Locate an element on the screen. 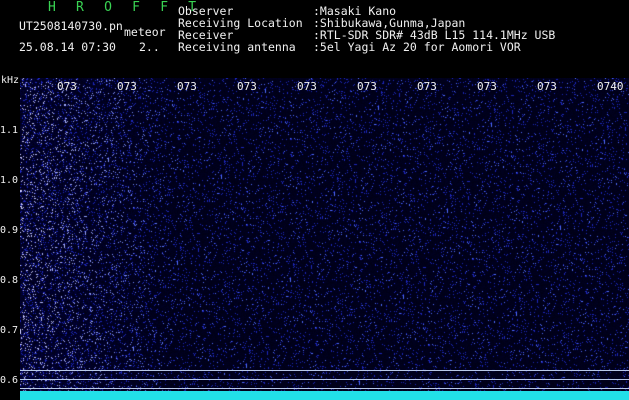 This screenshot has height=400, width=629. y-tick-0-8: 0.8 is located at coordinates (9, 280).